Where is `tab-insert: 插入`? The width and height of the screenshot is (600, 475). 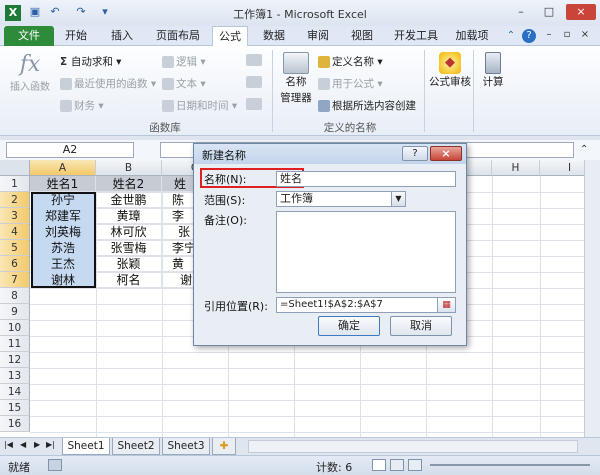 tab-insert: 插入 is located at coordinates (122, 36).